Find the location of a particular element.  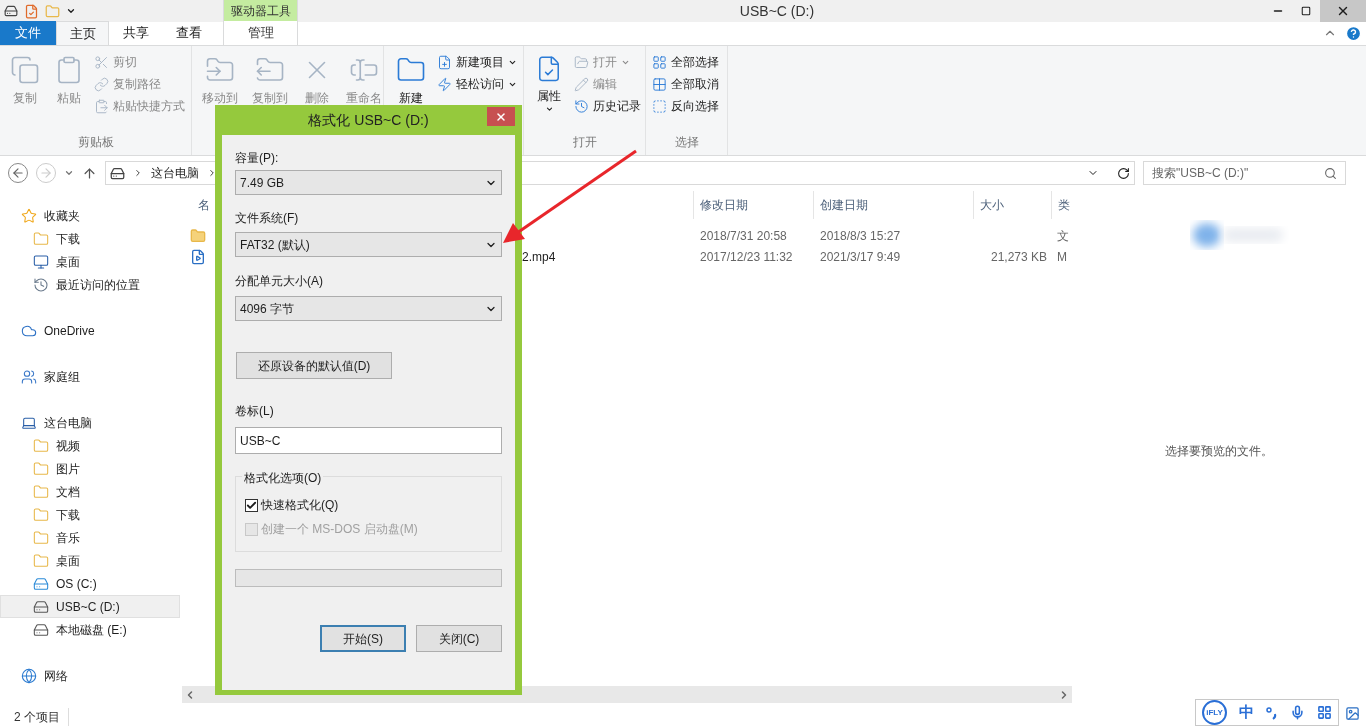

file-name: 2.mp4 is located at coordinates (539, 256).